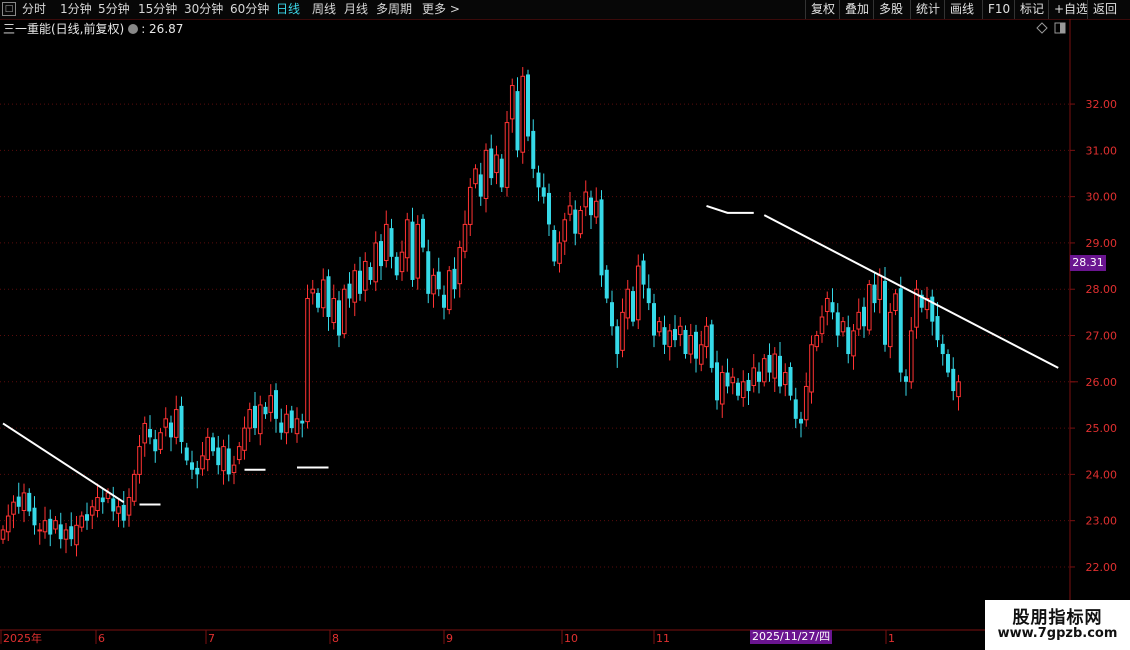 Image resolution: width=1130 pixels, height=650 pixels. Describe the element at coordinates (1102, 197) in the screenshot. I see `y-tick-label: 30.00` at that location.